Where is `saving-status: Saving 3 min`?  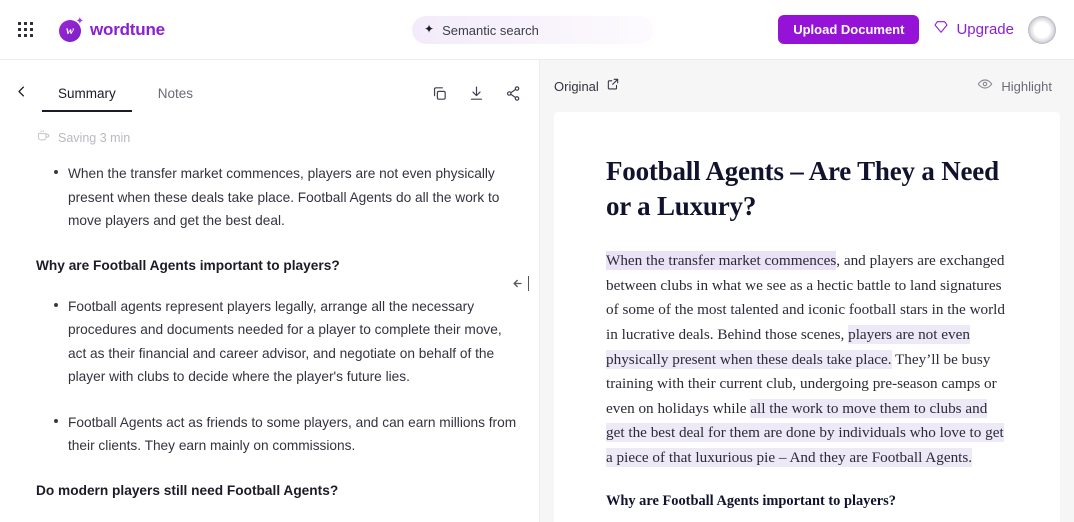
saving-status: Saving 3 min is located at coordinates (269, 130).